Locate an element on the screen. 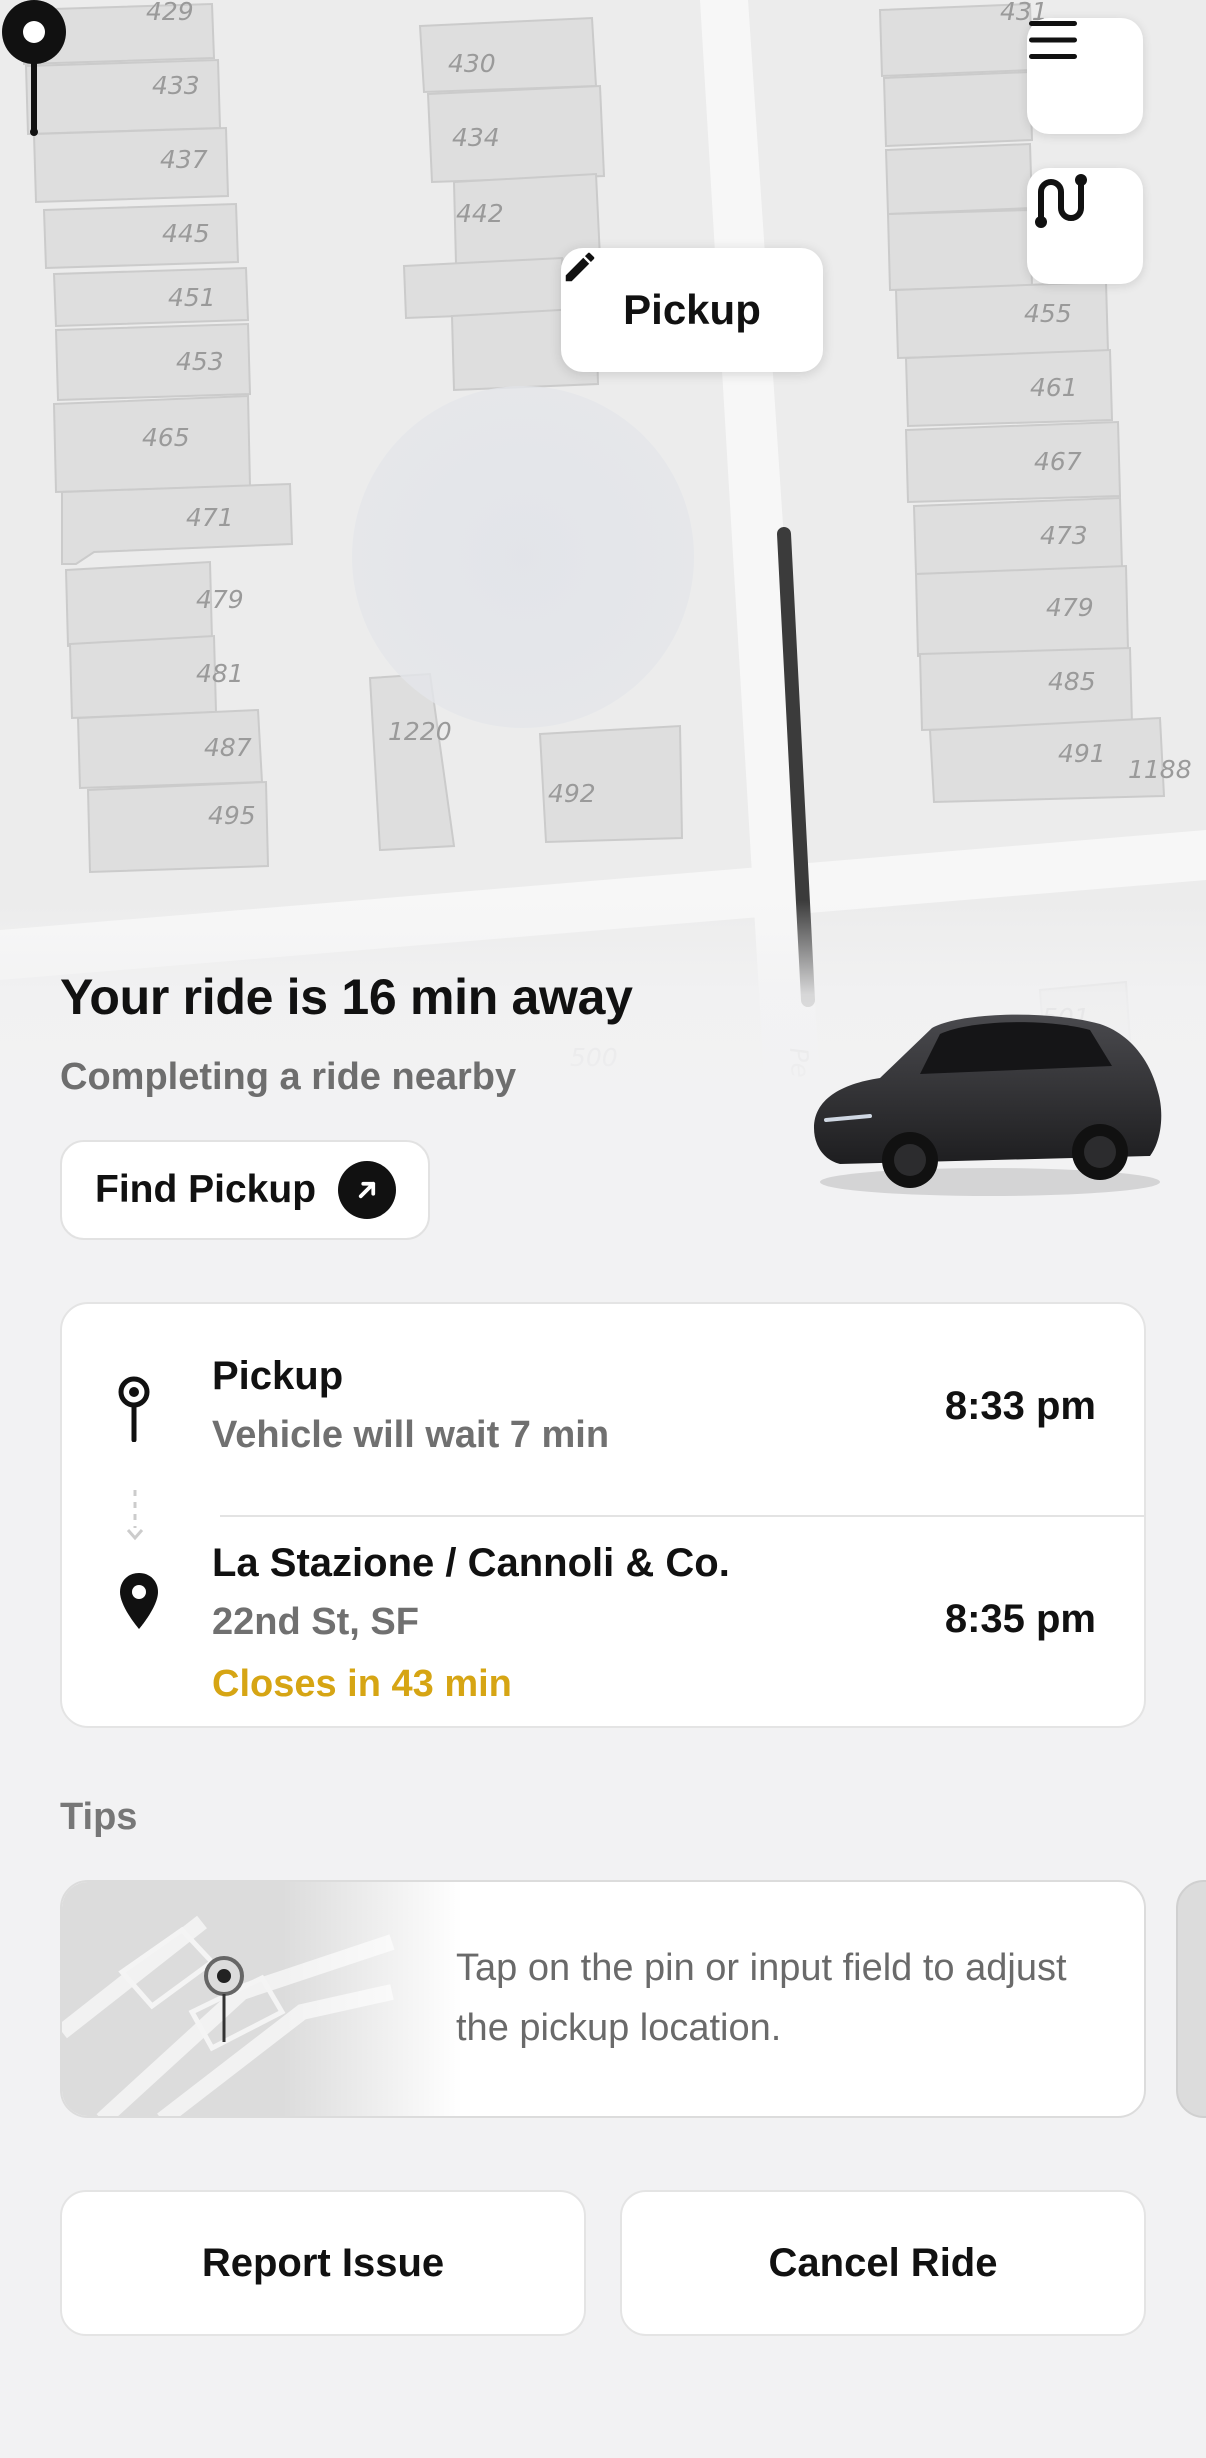 The width and height of the screenshot is (1206, 2458). svg-text: 492 is located at coordinates (572, 793).